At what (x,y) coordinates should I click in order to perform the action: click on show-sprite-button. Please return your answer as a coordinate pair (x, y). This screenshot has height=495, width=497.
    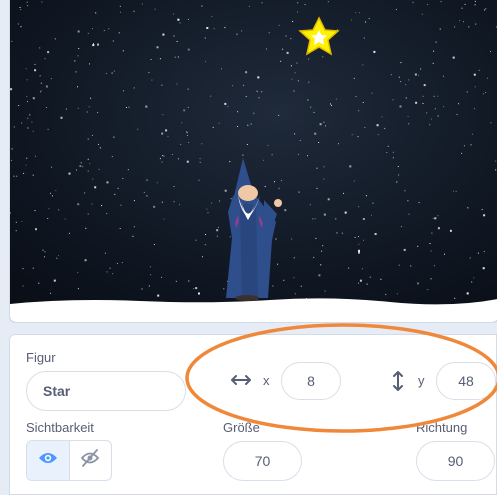
    Looking at the image, I should click on (48, 460).